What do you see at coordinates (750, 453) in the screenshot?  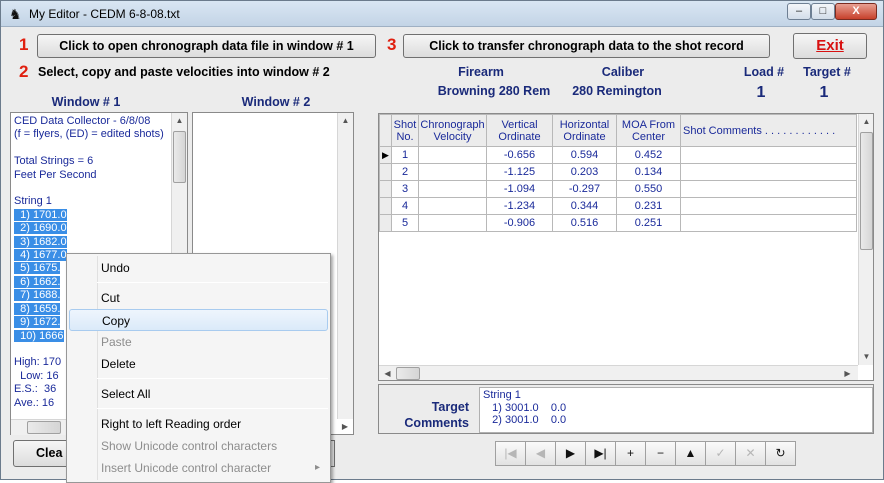 I see `cancel-edit-icon: ✕` at bounding box center [750, 453].